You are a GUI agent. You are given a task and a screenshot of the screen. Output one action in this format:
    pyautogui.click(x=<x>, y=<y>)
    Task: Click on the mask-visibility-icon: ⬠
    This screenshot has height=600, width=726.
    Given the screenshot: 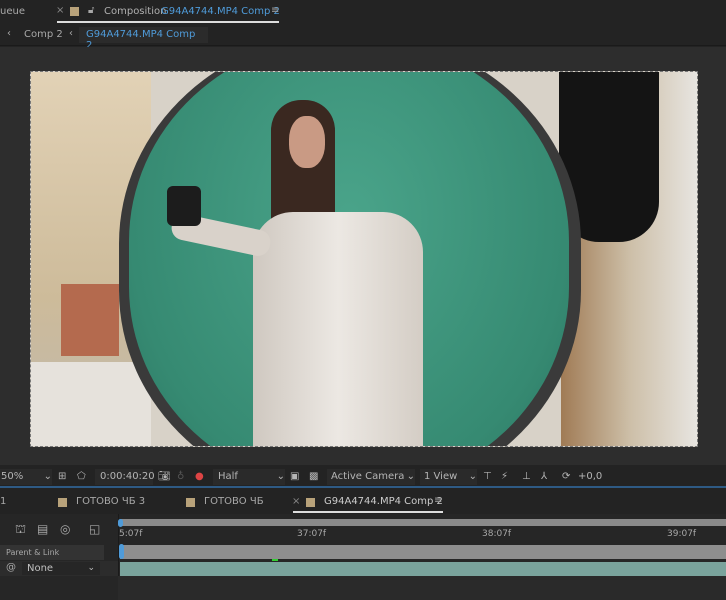 What is the action you would take?
    pyautogui.click(x=81, y=477)
    